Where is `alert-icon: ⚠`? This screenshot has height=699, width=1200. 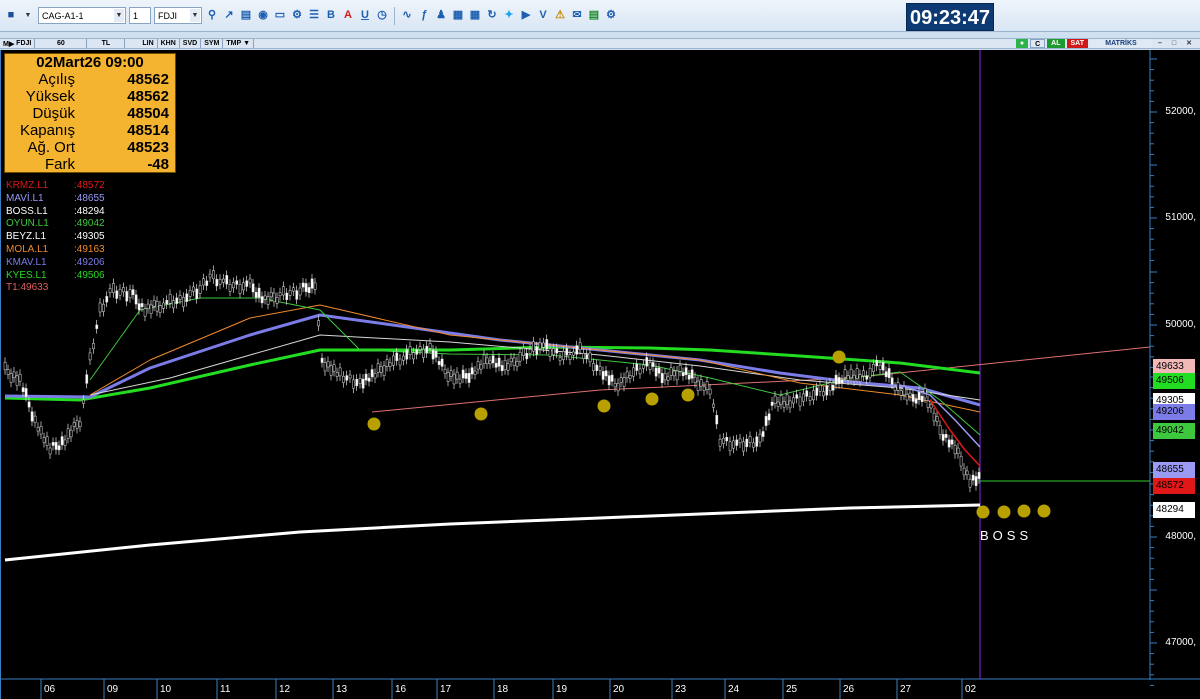
alert-icon: ⚠ is located at coordinates (560, 16).